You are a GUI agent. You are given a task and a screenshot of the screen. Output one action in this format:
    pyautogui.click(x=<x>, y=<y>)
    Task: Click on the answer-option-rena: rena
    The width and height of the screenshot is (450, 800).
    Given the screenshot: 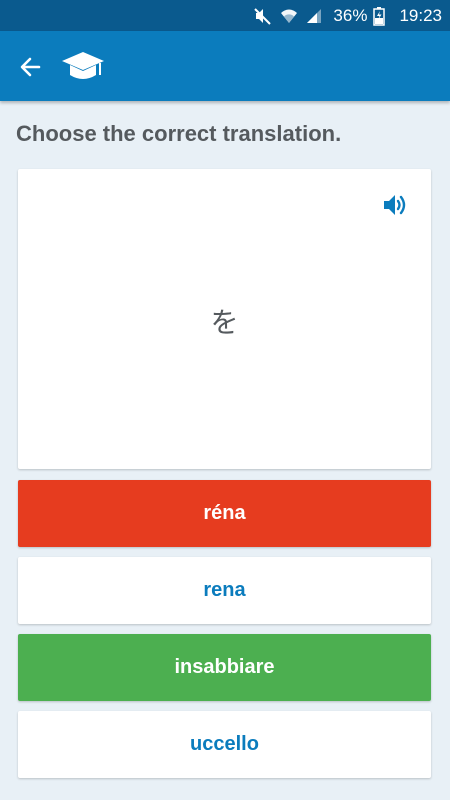 What is the action you would take?
    pyautogui.click(x=224, y=590)
    